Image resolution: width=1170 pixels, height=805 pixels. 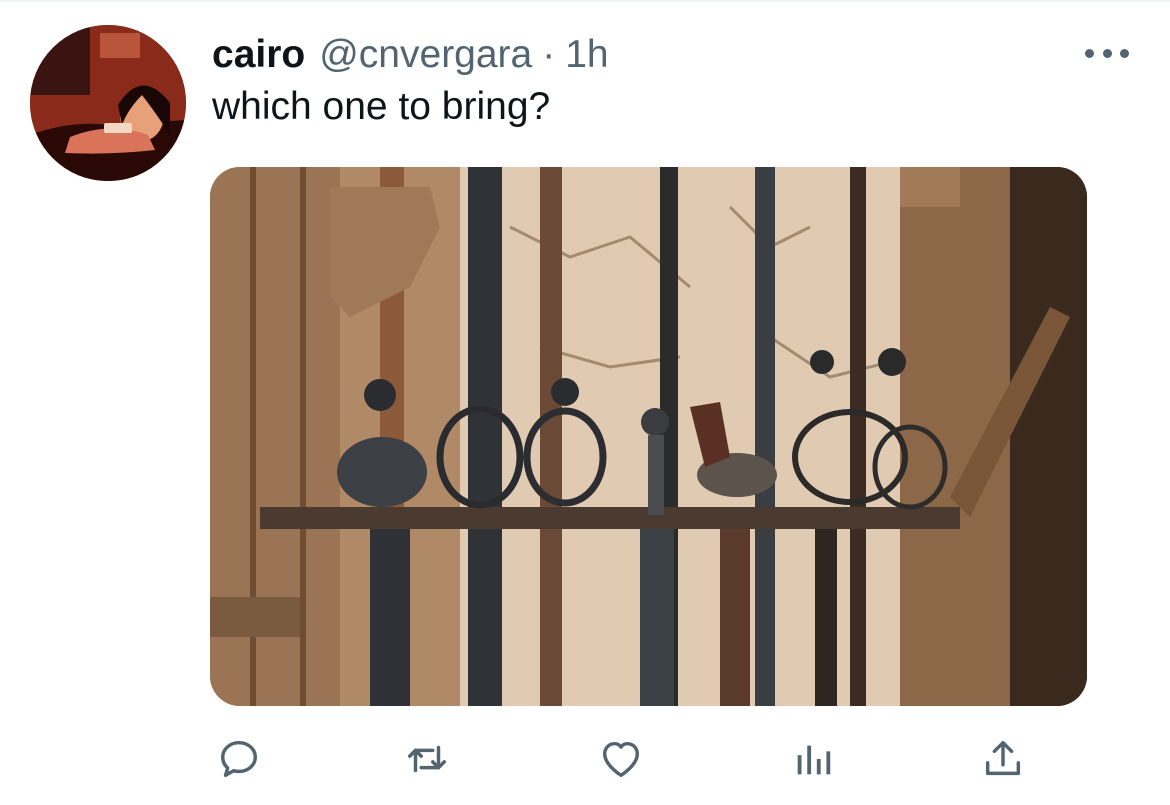 I want to click on retweet-button, so click(x=427, y=759).